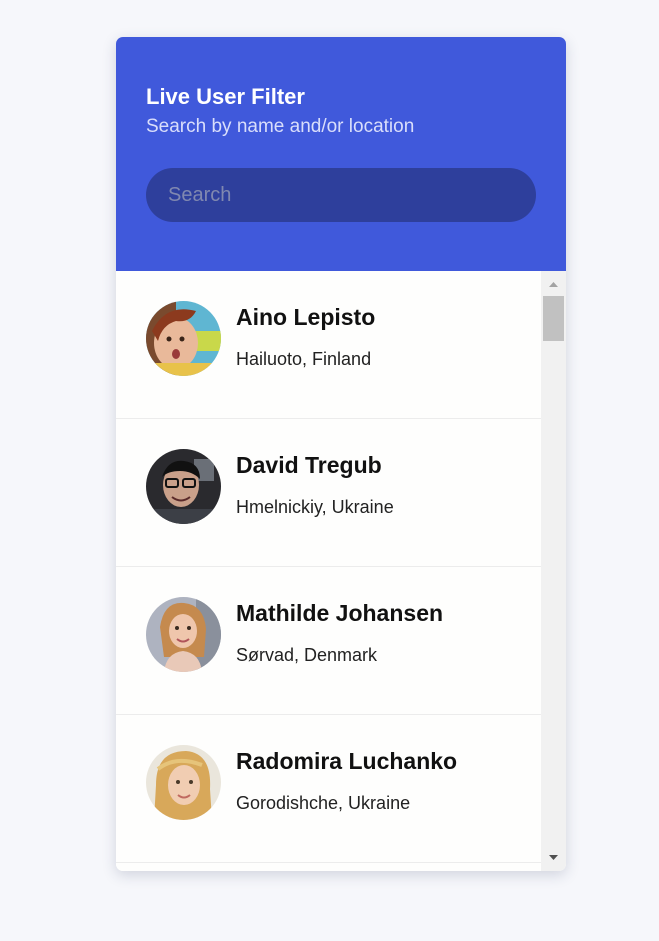  What do you see at coordinates (328, 345) in the screenshot?
I see `list-item: Aino Lepisto Hailuoto, Finland` at bounding box center [328, 345].